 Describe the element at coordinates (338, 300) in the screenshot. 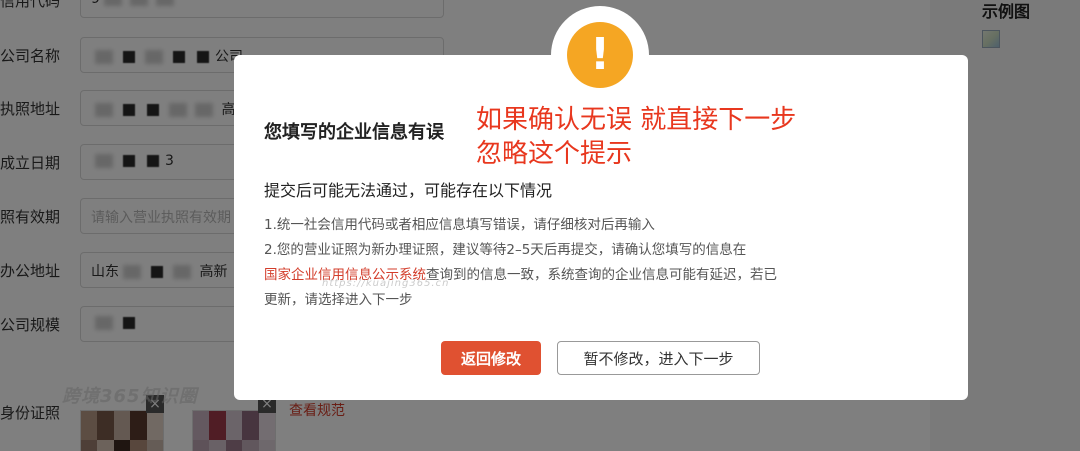

I see `reason-item-2-cont2: 更新，请选择进入下一步` at that location.